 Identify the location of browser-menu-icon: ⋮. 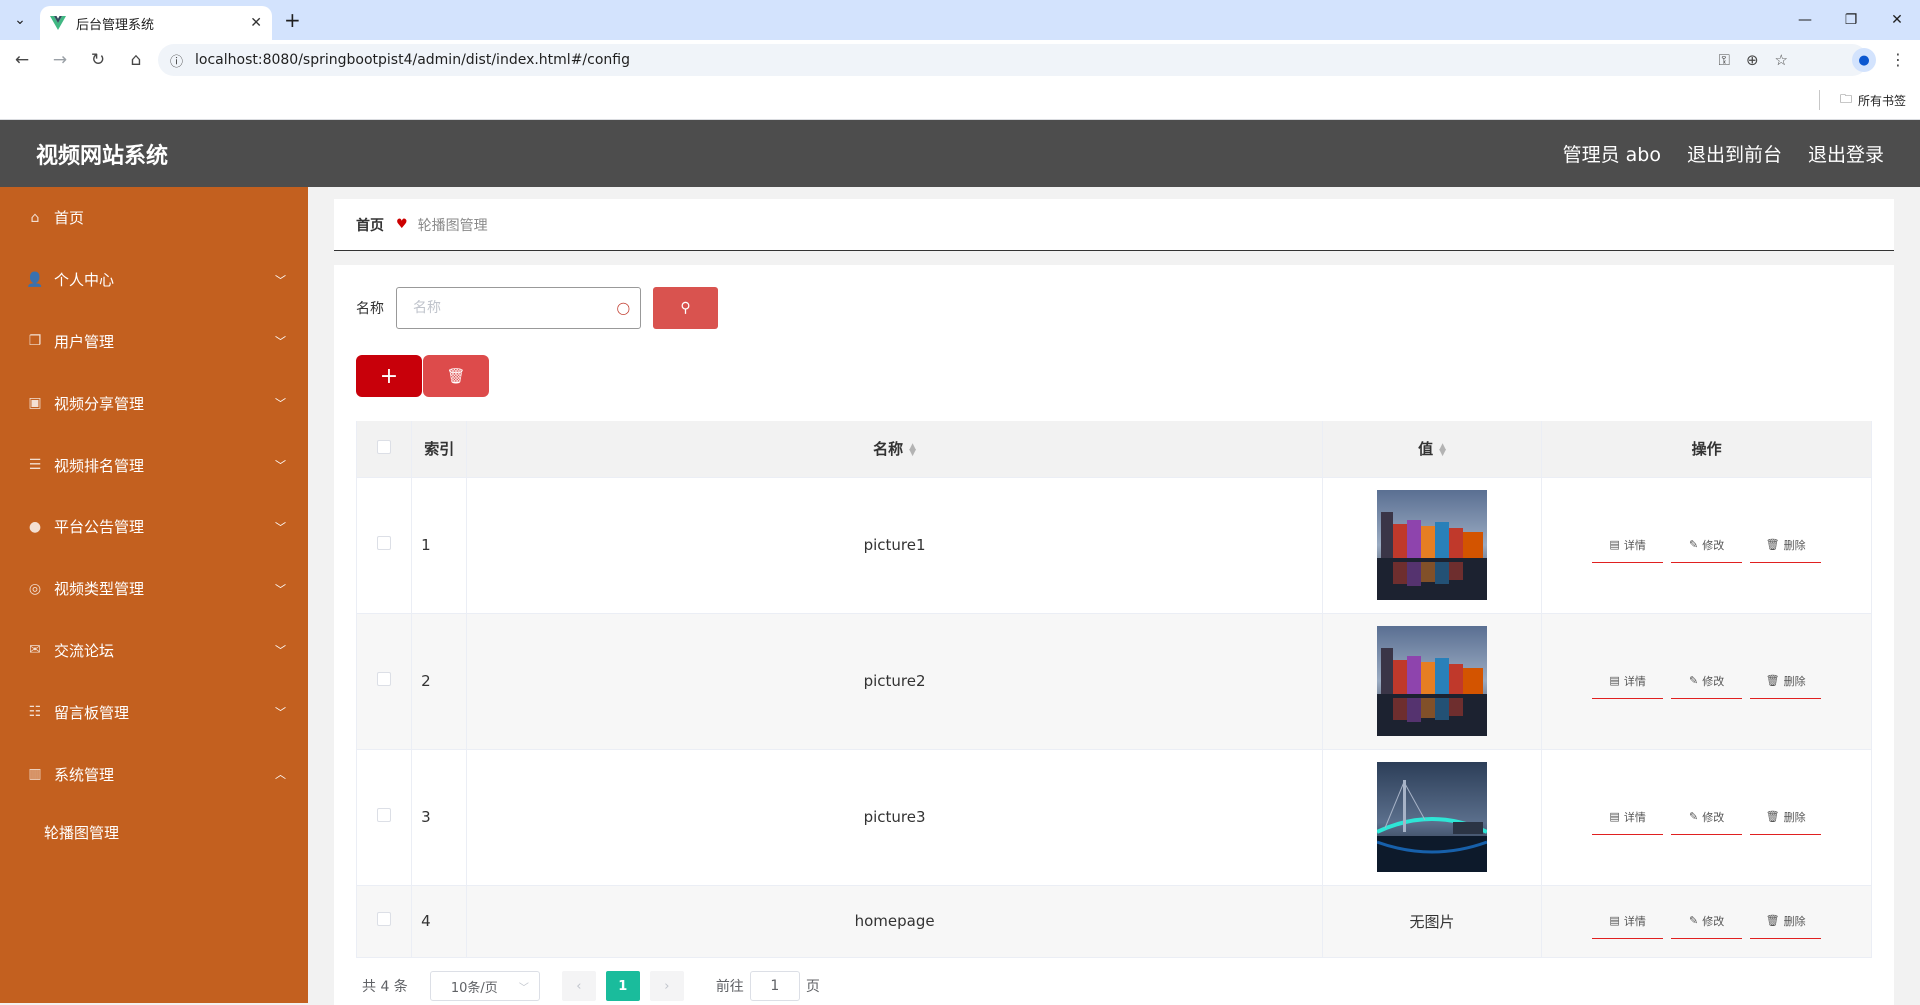
(1898, 59).